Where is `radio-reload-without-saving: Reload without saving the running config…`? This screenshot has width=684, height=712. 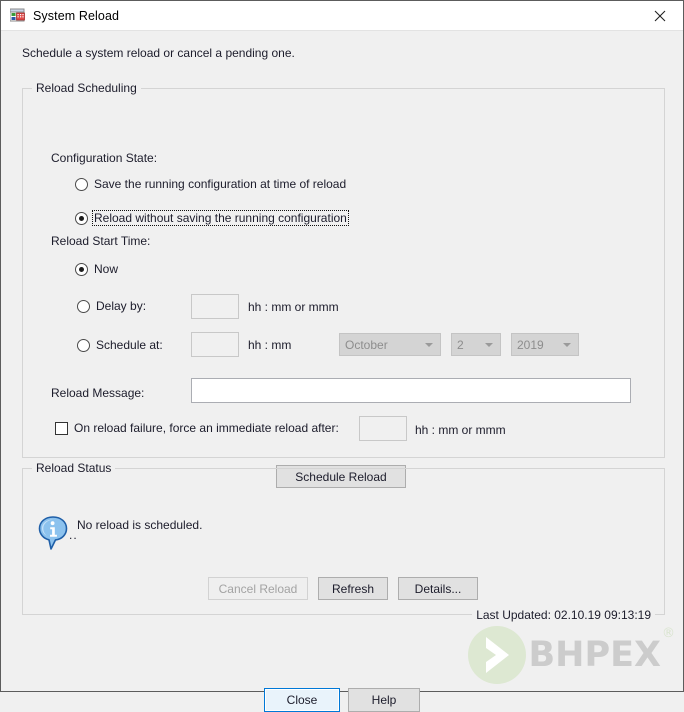 radio-reload-without-saving: Reload without saving the running config… is located at coordinates (212, 218).